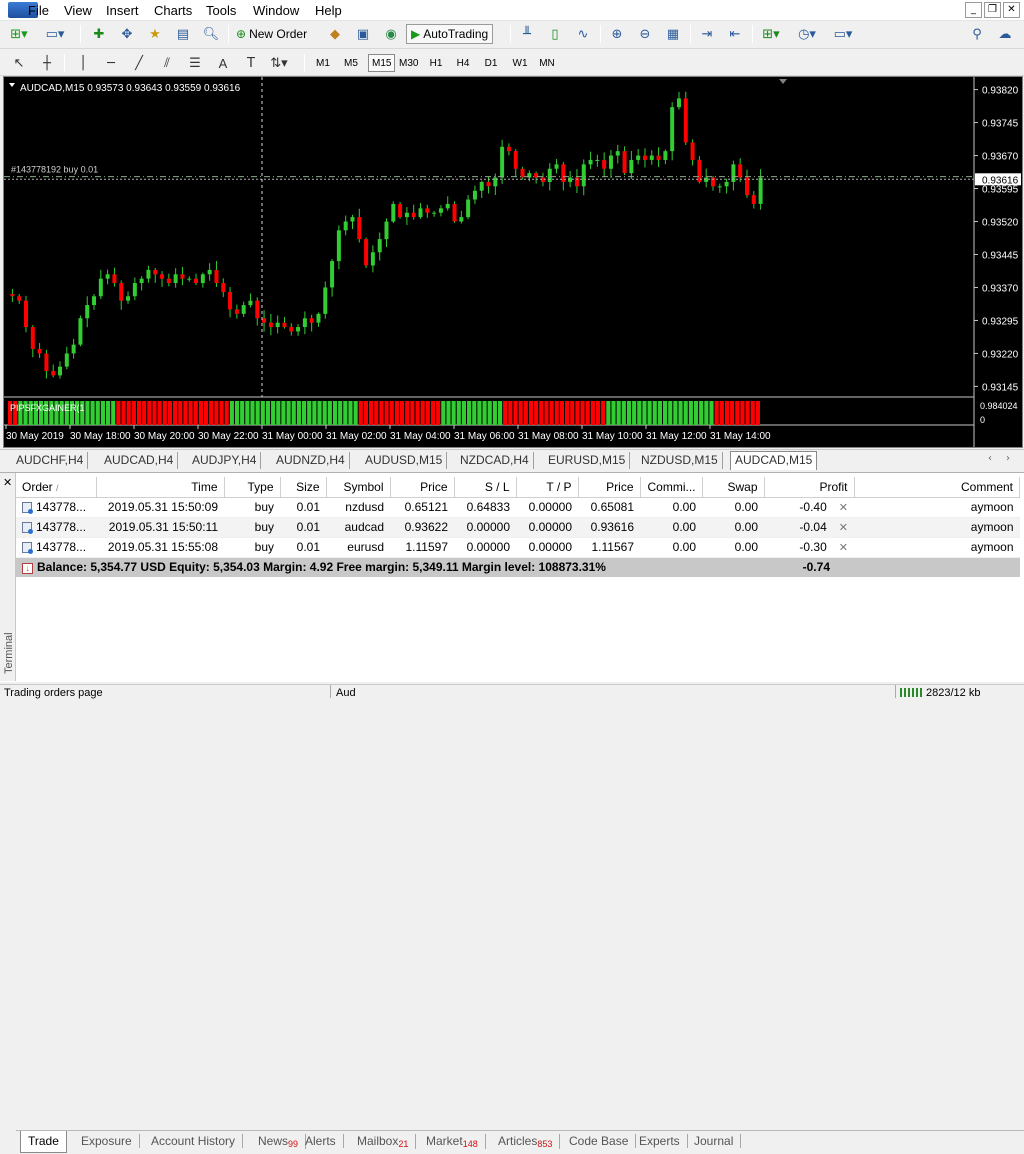 The width and height of the screenshot is (1024, 1154). I want to click on new-order-button: ⊕ New Order, so click(271, 34).